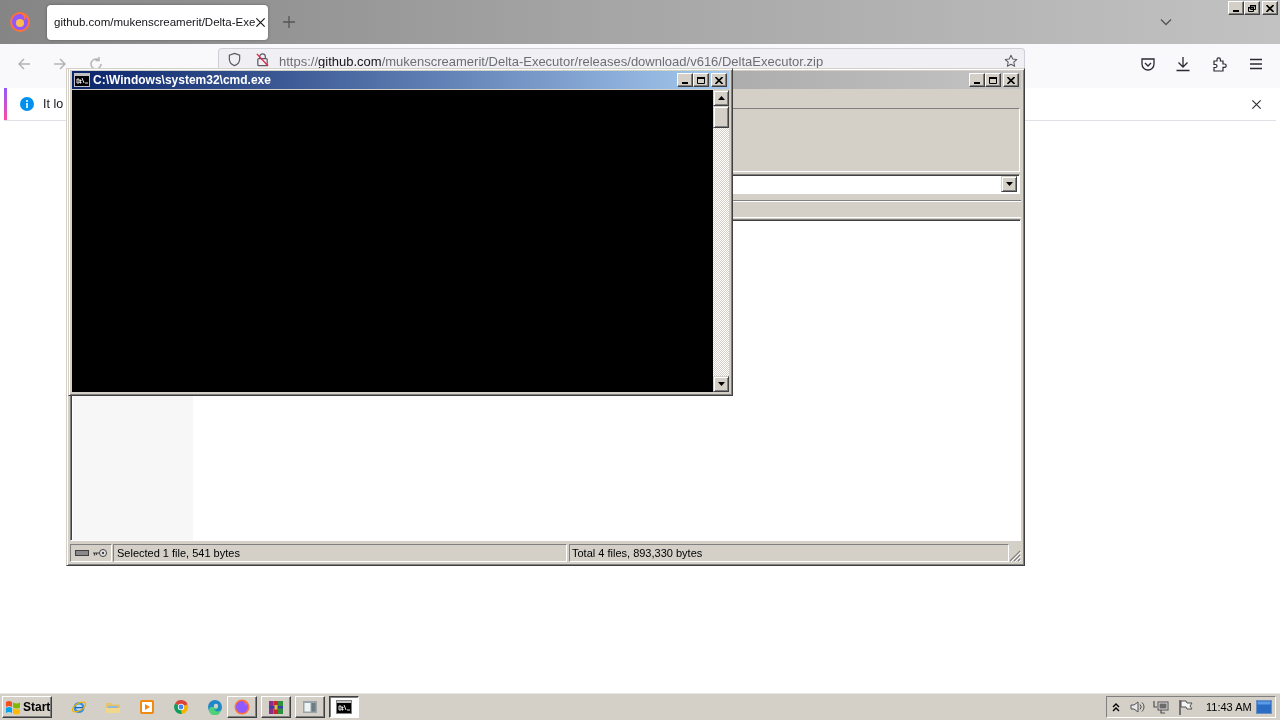  What do you see at coordinates (100, 553) in the screenshot?
I see `key-icon` at bounding box center [100, 553].